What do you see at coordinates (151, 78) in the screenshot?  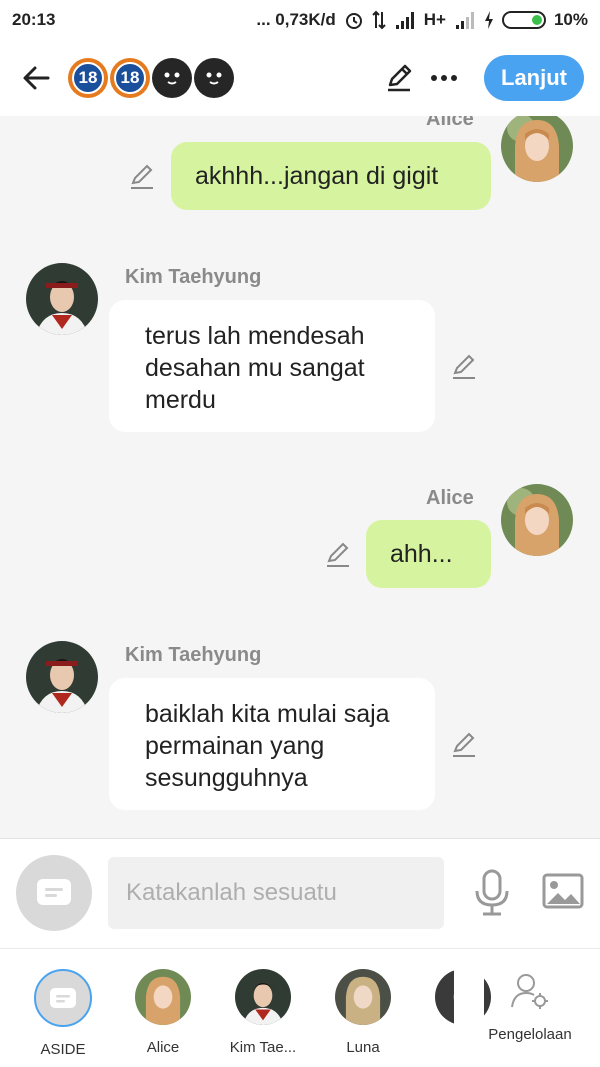 I see `participant-badges: 18 18` at bounding box center [151, 78].